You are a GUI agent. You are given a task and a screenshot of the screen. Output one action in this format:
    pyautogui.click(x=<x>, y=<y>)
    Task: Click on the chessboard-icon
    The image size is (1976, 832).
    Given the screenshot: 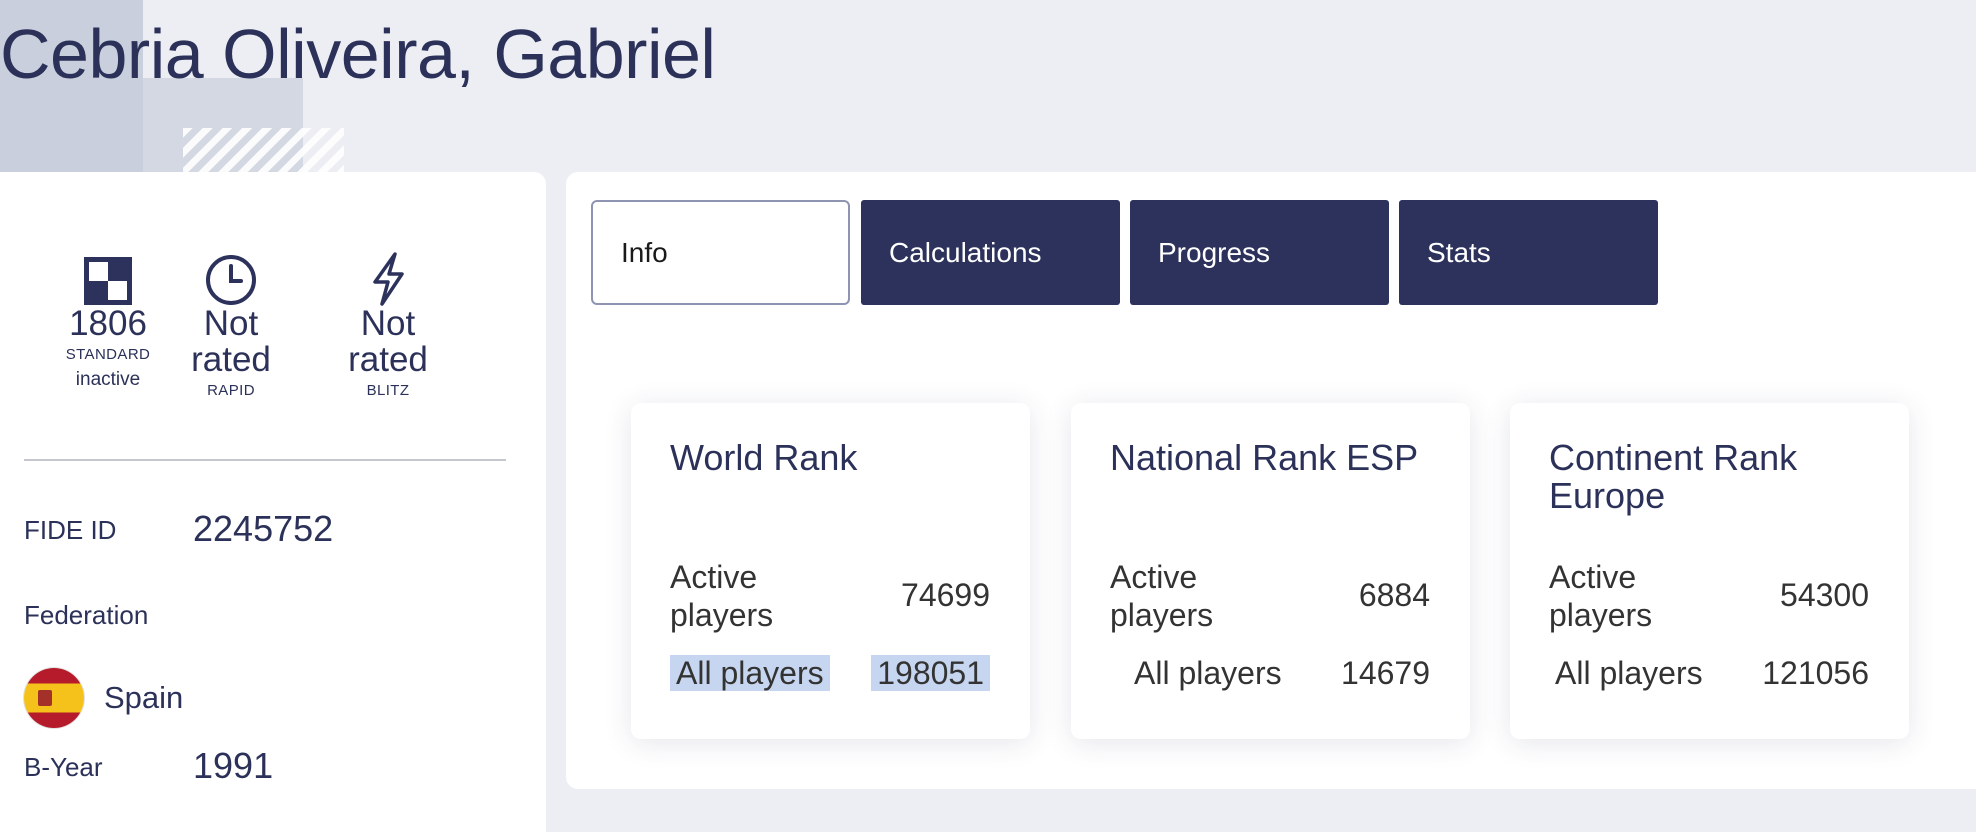 What is the action you would take?
    pyautogui.click(x=108, y=279)
    